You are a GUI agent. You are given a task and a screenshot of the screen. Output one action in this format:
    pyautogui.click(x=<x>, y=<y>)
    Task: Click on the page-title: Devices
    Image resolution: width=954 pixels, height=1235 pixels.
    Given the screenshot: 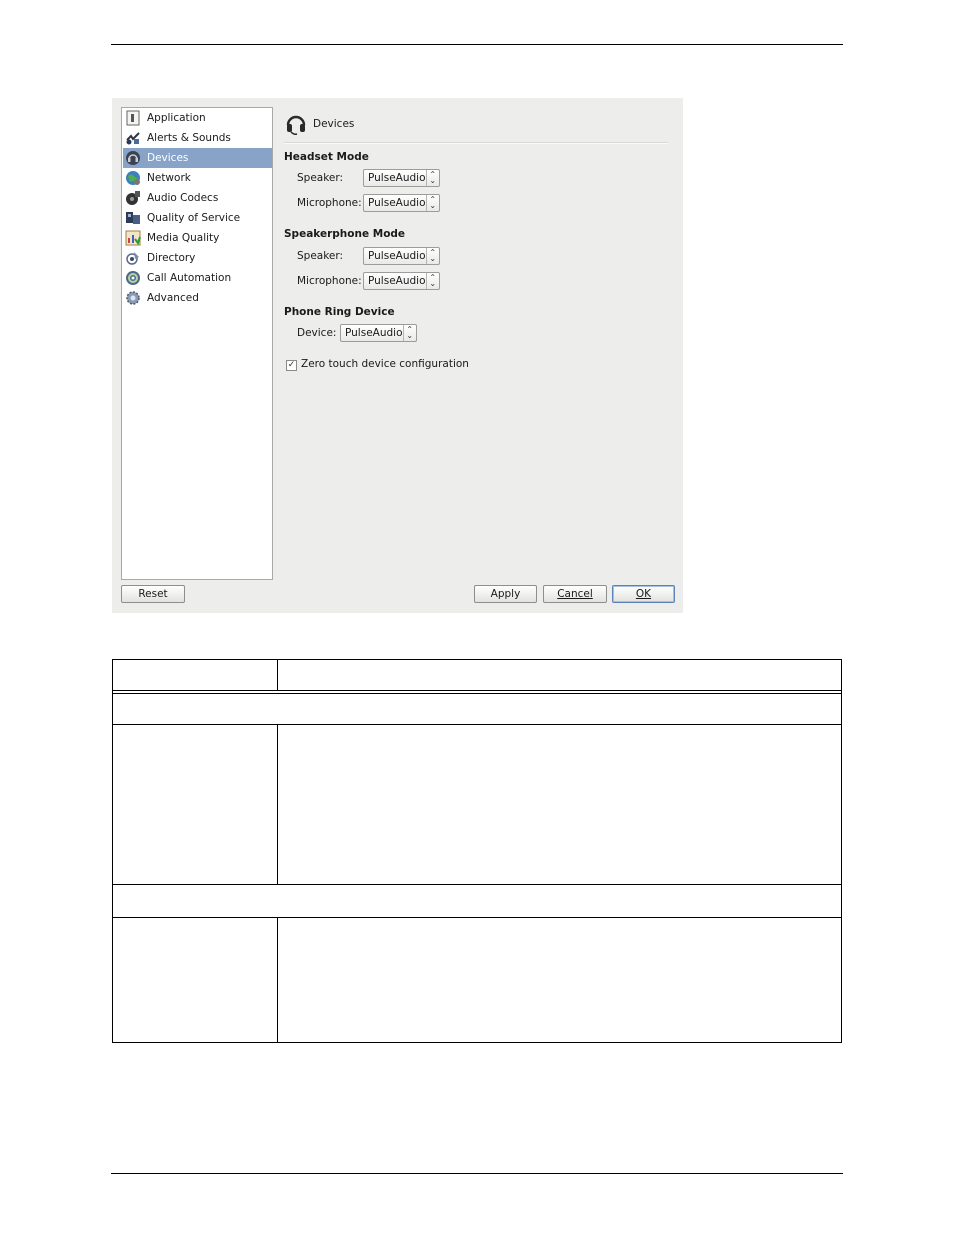 What is the action you would take?
    pyautogui.click(x=334, y=124)
    